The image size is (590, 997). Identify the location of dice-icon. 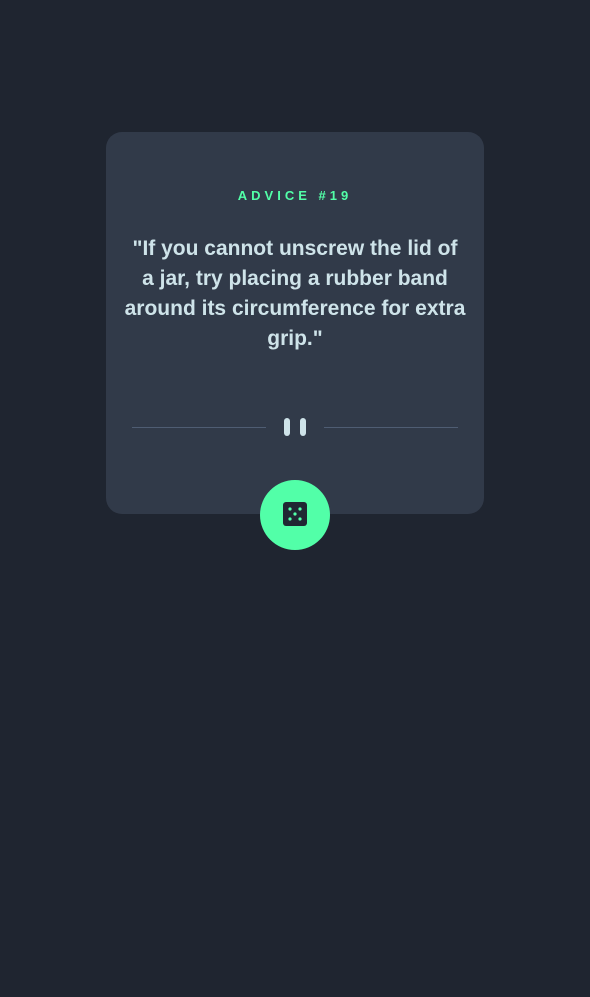
(295, 514).